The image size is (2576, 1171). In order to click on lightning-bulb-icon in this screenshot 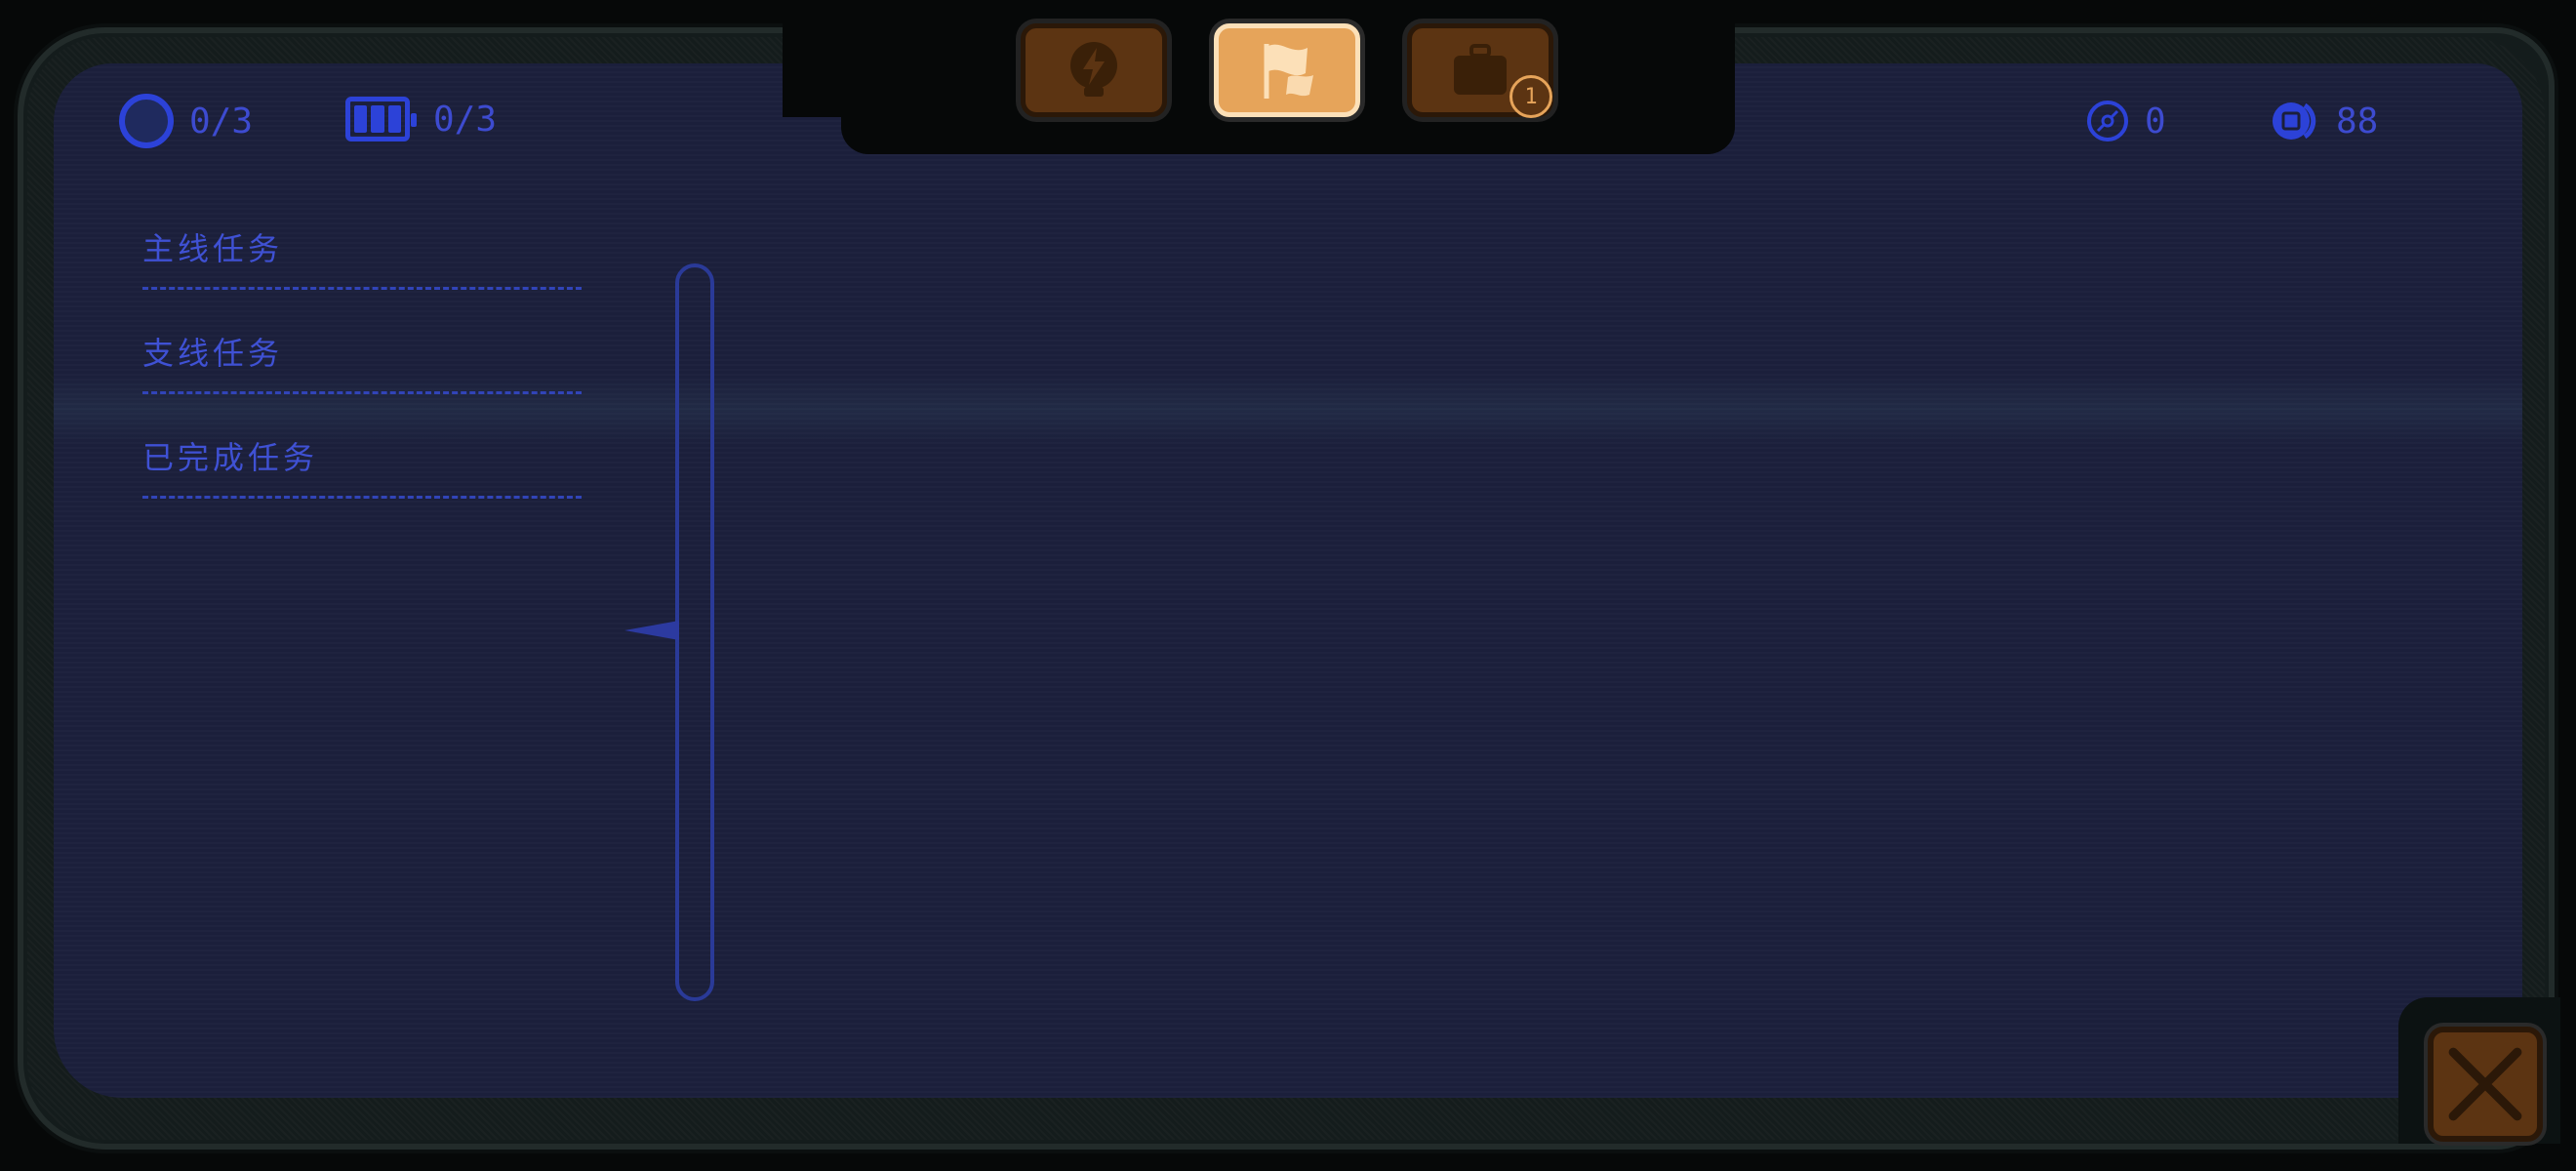, I will do `click(1093, 69)`.